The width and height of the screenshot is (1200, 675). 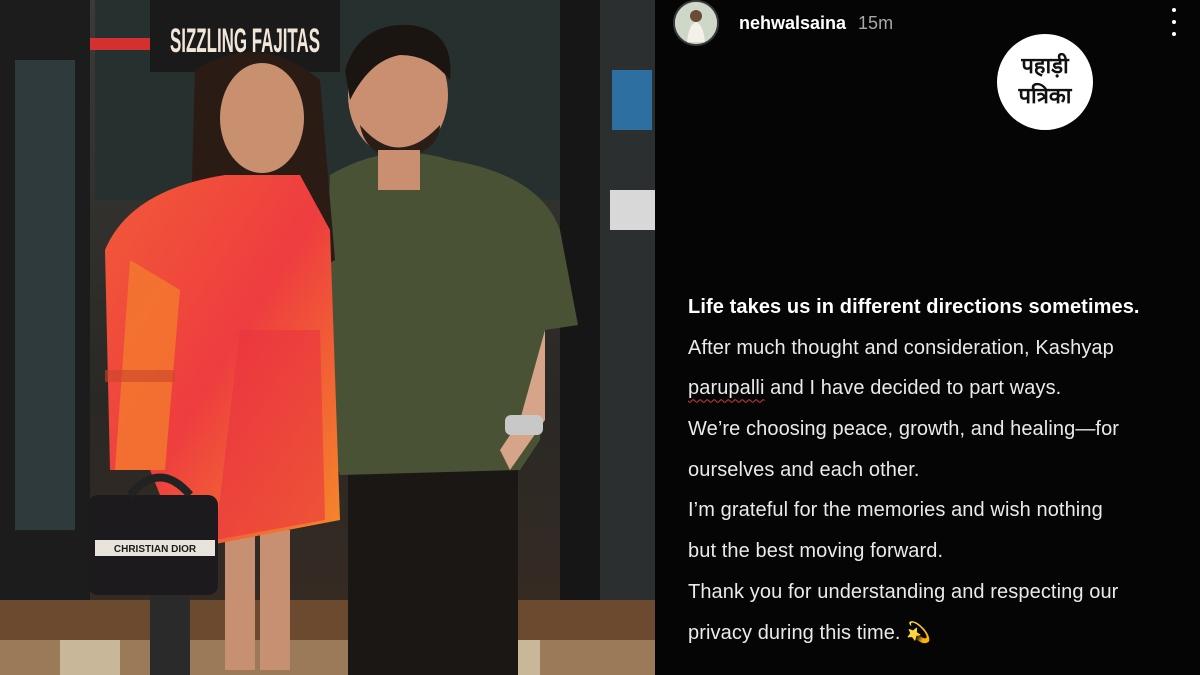 I want to click on bag-text: CHRISTIAN DIOR, so click(x=155, y=549).